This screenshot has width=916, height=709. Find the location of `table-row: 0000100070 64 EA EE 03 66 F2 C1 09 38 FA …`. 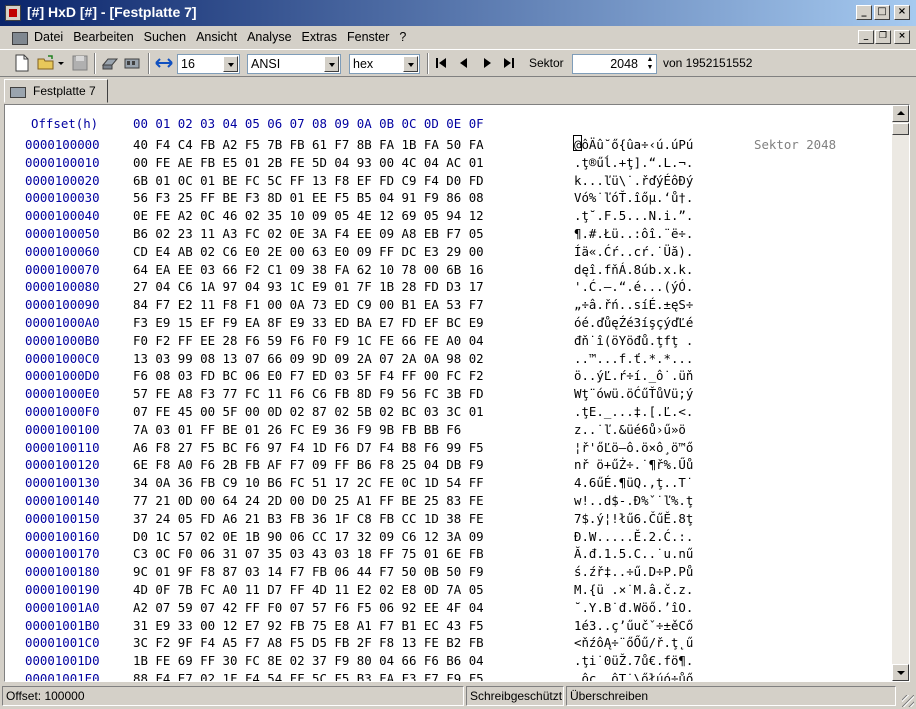

table-row: 0000100070 64 EA EE 03 66 F2 C1 09 38 FA … is located at coordinates (445, 270).